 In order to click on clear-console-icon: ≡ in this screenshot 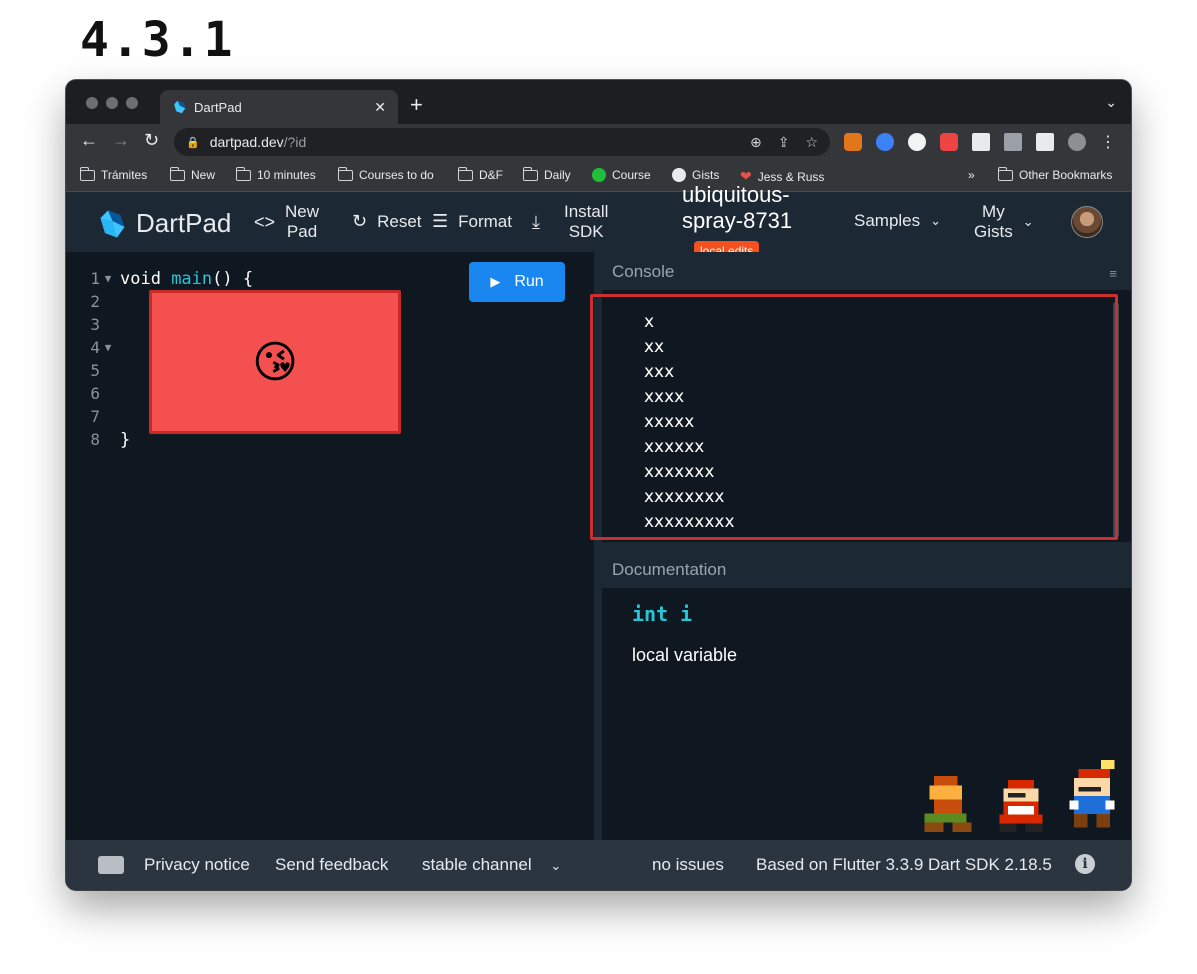, I will do `click(1113, 273)`.